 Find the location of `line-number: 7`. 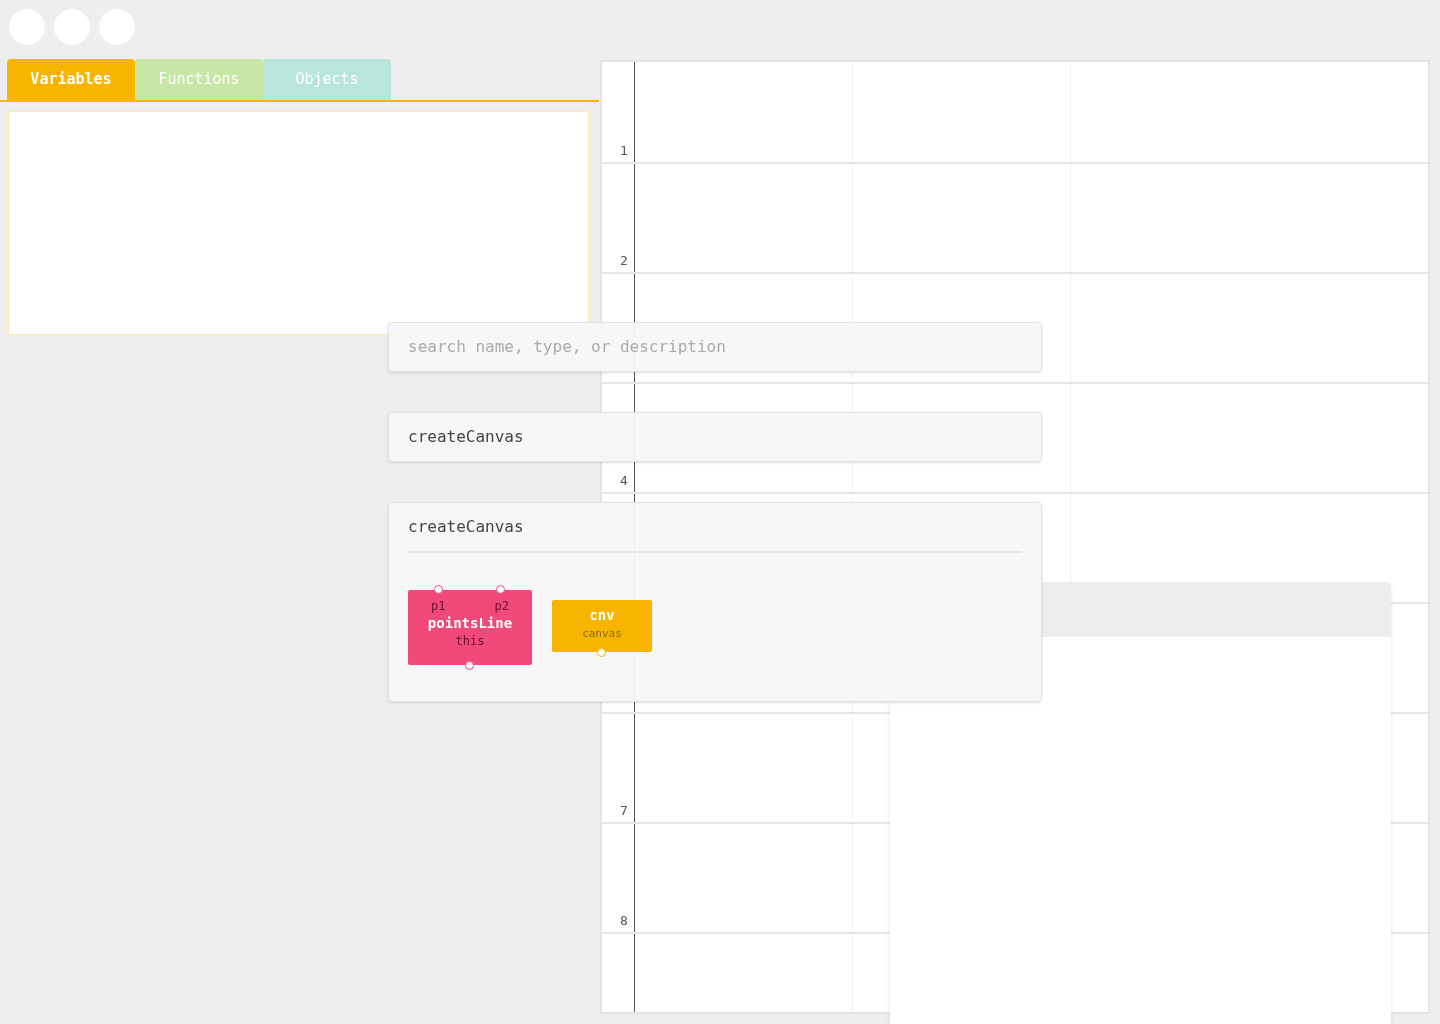

line-number: 7 is located at coordinates (624, 810).